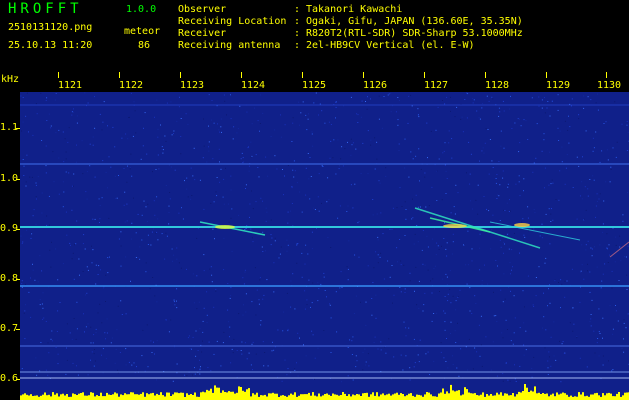 This screenshot has width=629, height=400. Describe the element at coordinates (141, 9) in the screenshot. I see `app-version: 1.0.0` at that location.